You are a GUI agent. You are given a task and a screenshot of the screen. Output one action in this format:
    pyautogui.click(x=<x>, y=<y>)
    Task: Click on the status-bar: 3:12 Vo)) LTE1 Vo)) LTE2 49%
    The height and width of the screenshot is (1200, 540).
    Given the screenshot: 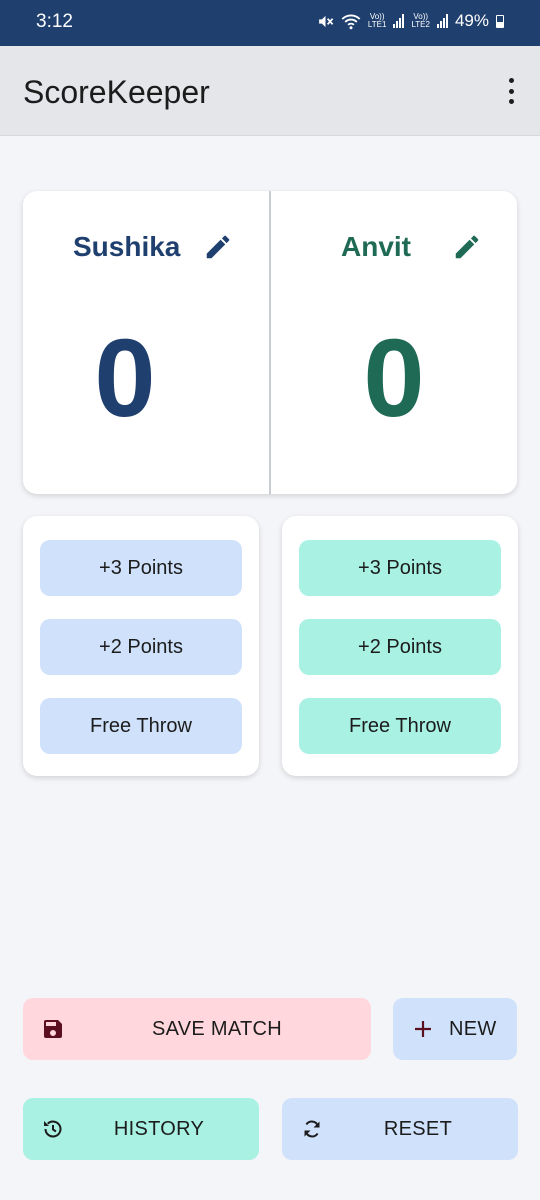 What is the action you would take?
    pyautogui.click(x=270, y=23)
    